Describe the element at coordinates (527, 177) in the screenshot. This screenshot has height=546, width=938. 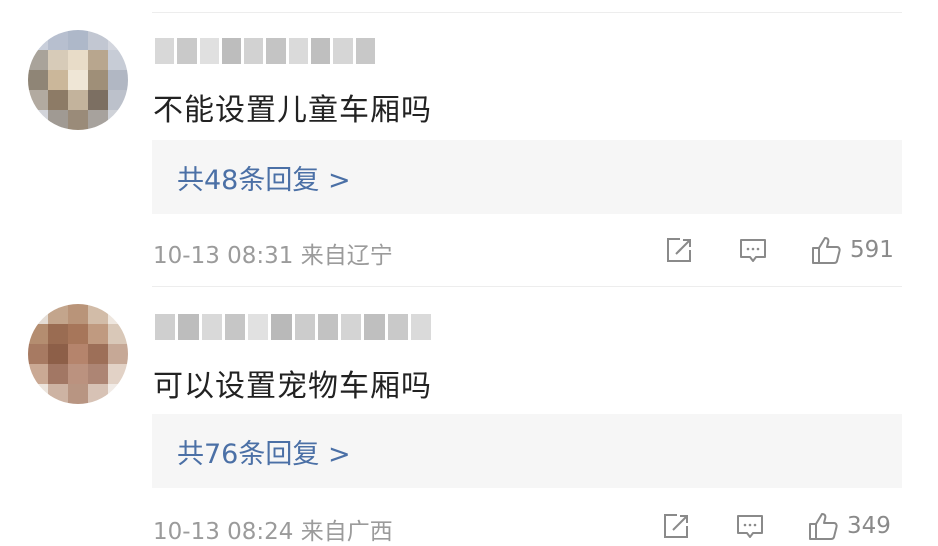
I see `view-replies-button: 共48条回复 >` at that location.